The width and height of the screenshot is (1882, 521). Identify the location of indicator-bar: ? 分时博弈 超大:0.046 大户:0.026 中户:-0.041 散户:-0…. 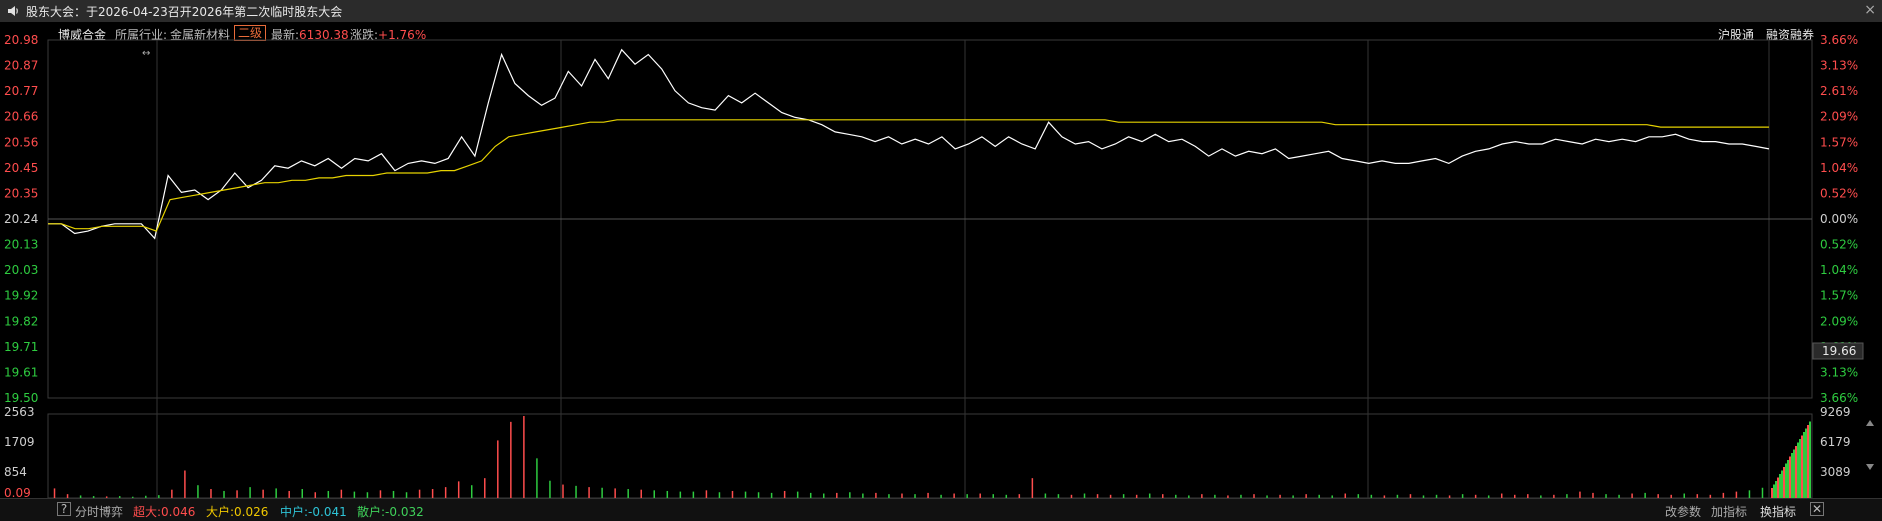
(941, 509).